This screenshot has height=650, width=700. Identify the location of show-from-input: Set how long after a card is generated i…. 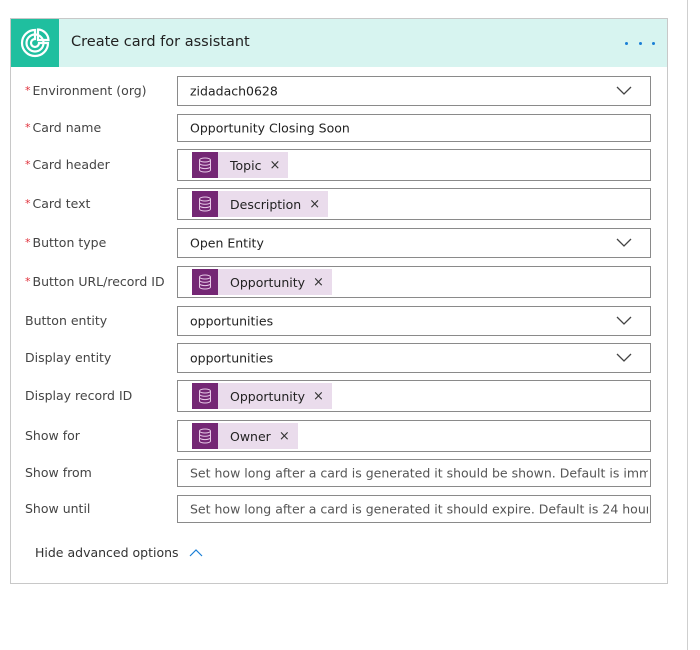
(414, 473).